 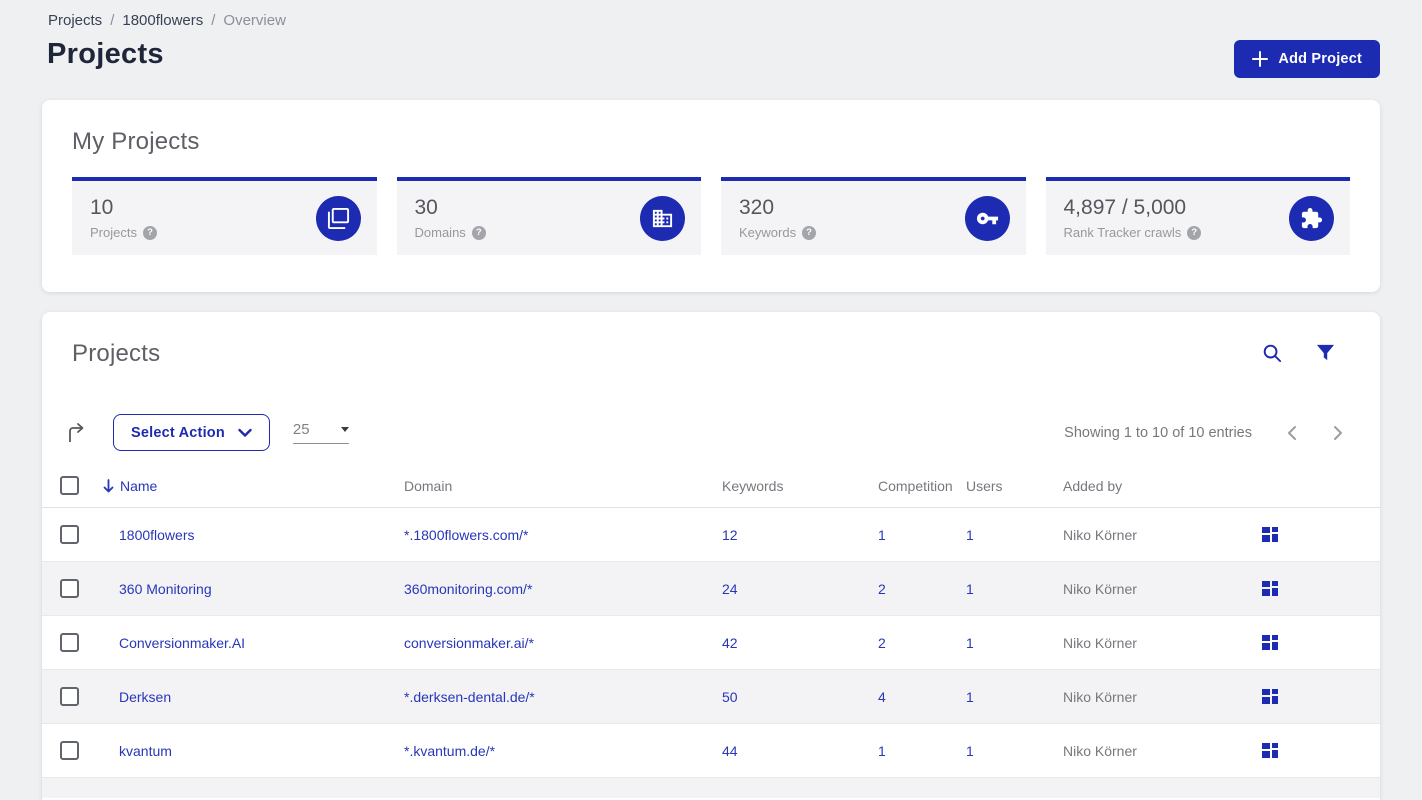 I want to click on stat-rank-tracker-crawls: 4,897 / 5,000 Rank Tracker crawls ?, so click(x=1197, y=216).